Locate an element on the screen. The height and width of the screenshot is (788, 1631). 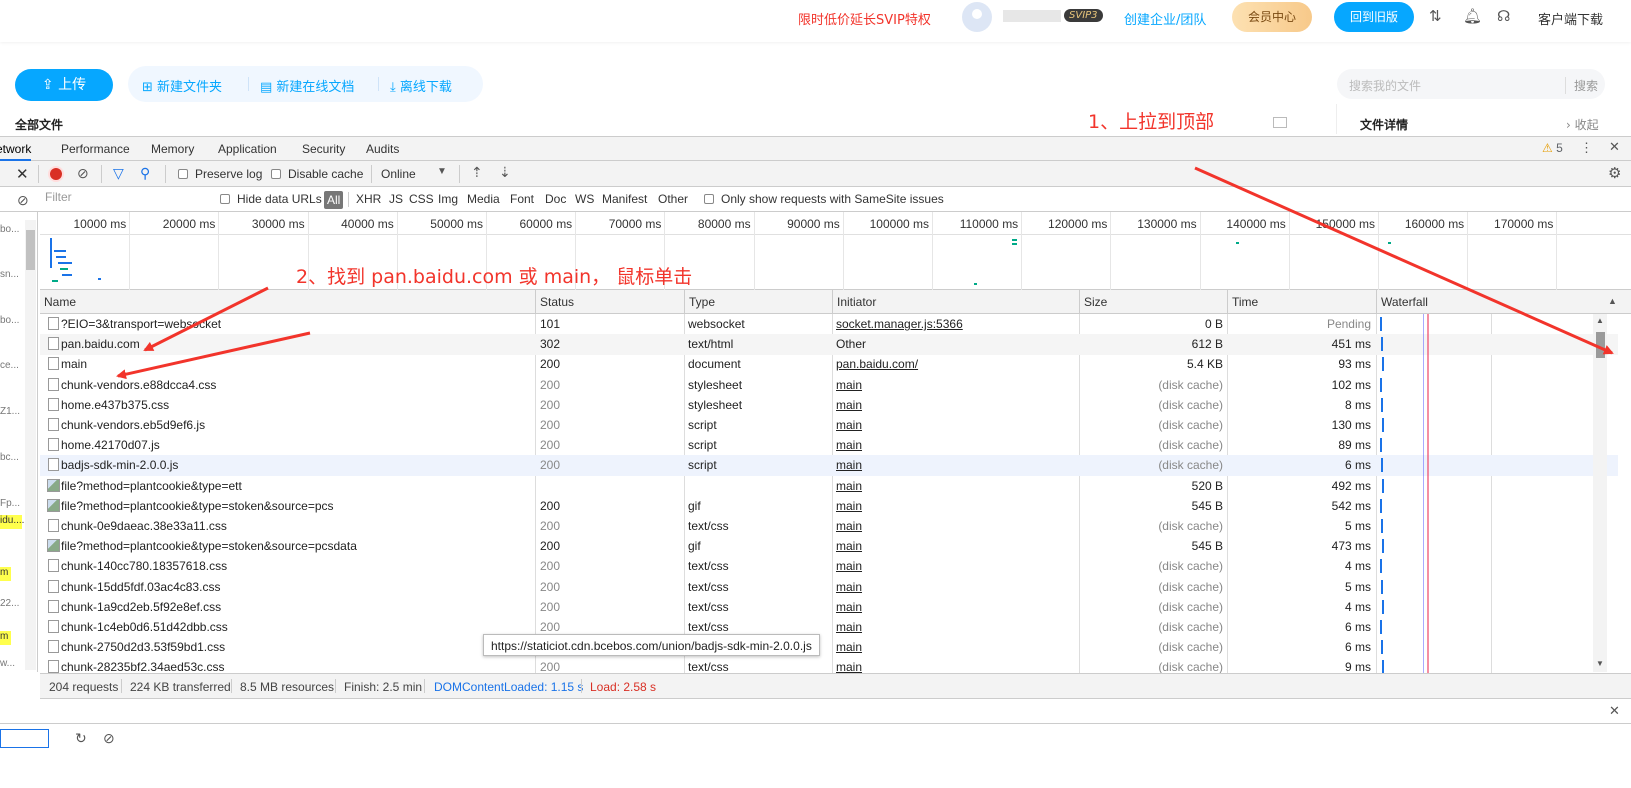
column-name: Name is located at coordinates (288, 302).